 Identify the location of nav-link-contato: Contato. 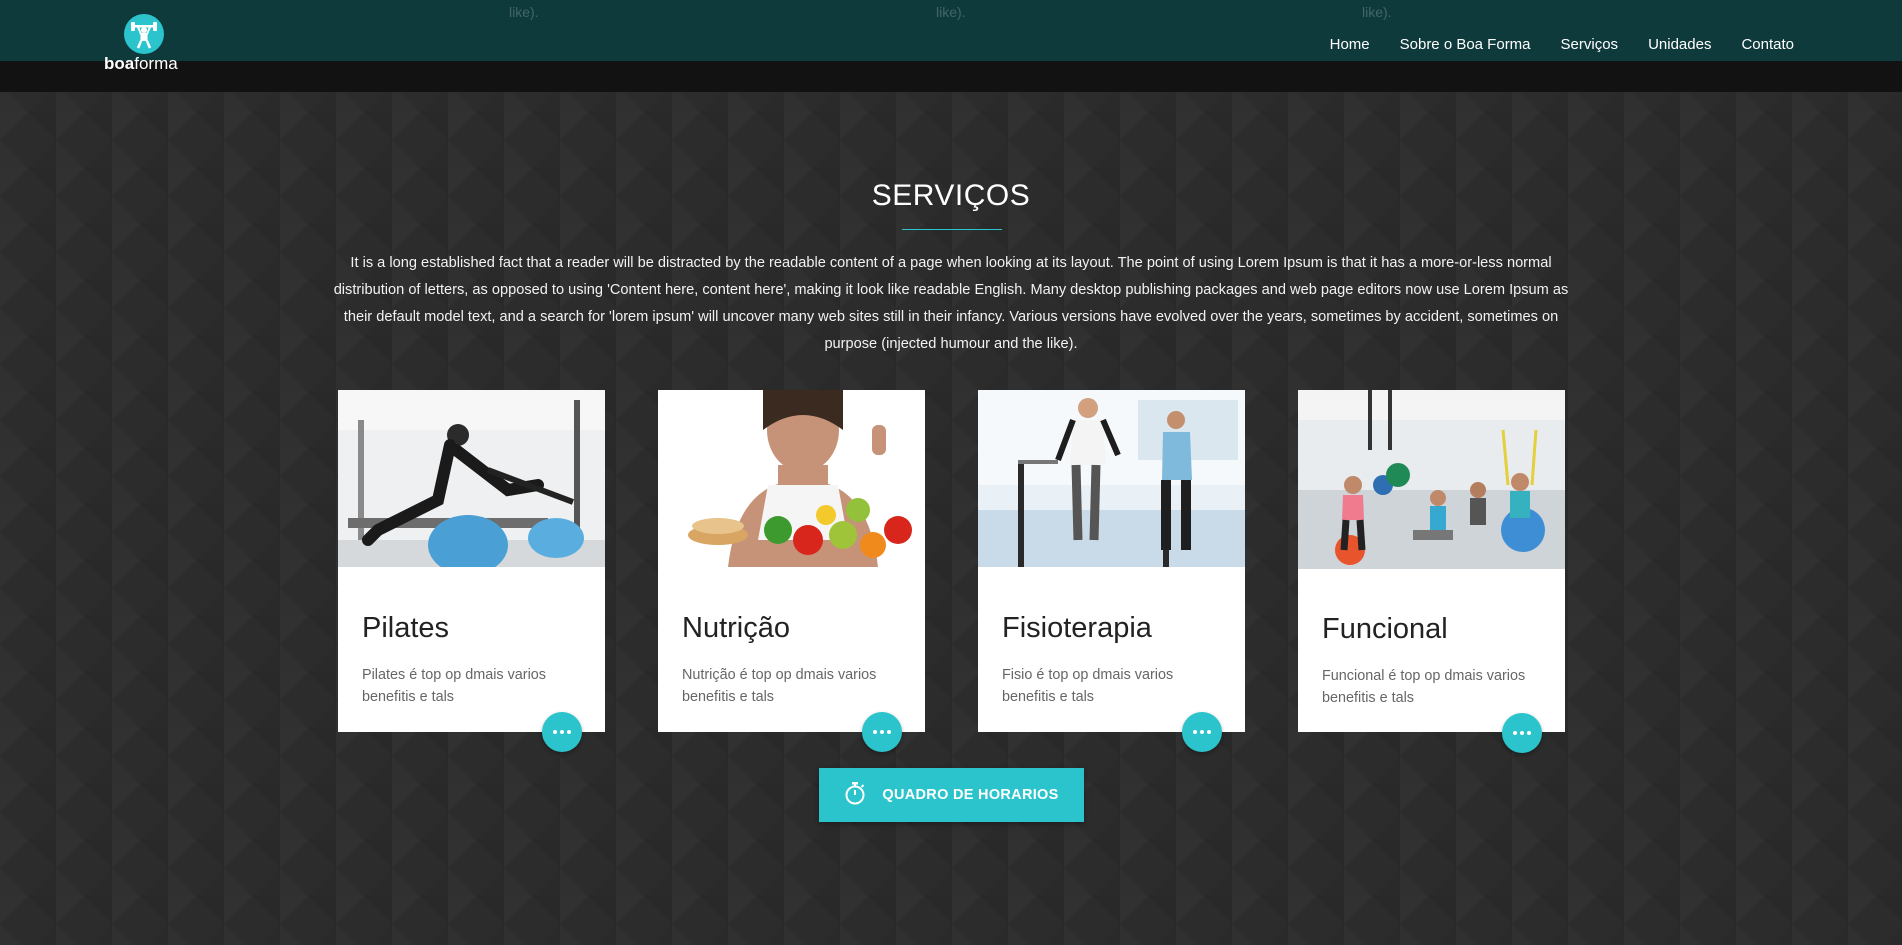
(1767, 44).